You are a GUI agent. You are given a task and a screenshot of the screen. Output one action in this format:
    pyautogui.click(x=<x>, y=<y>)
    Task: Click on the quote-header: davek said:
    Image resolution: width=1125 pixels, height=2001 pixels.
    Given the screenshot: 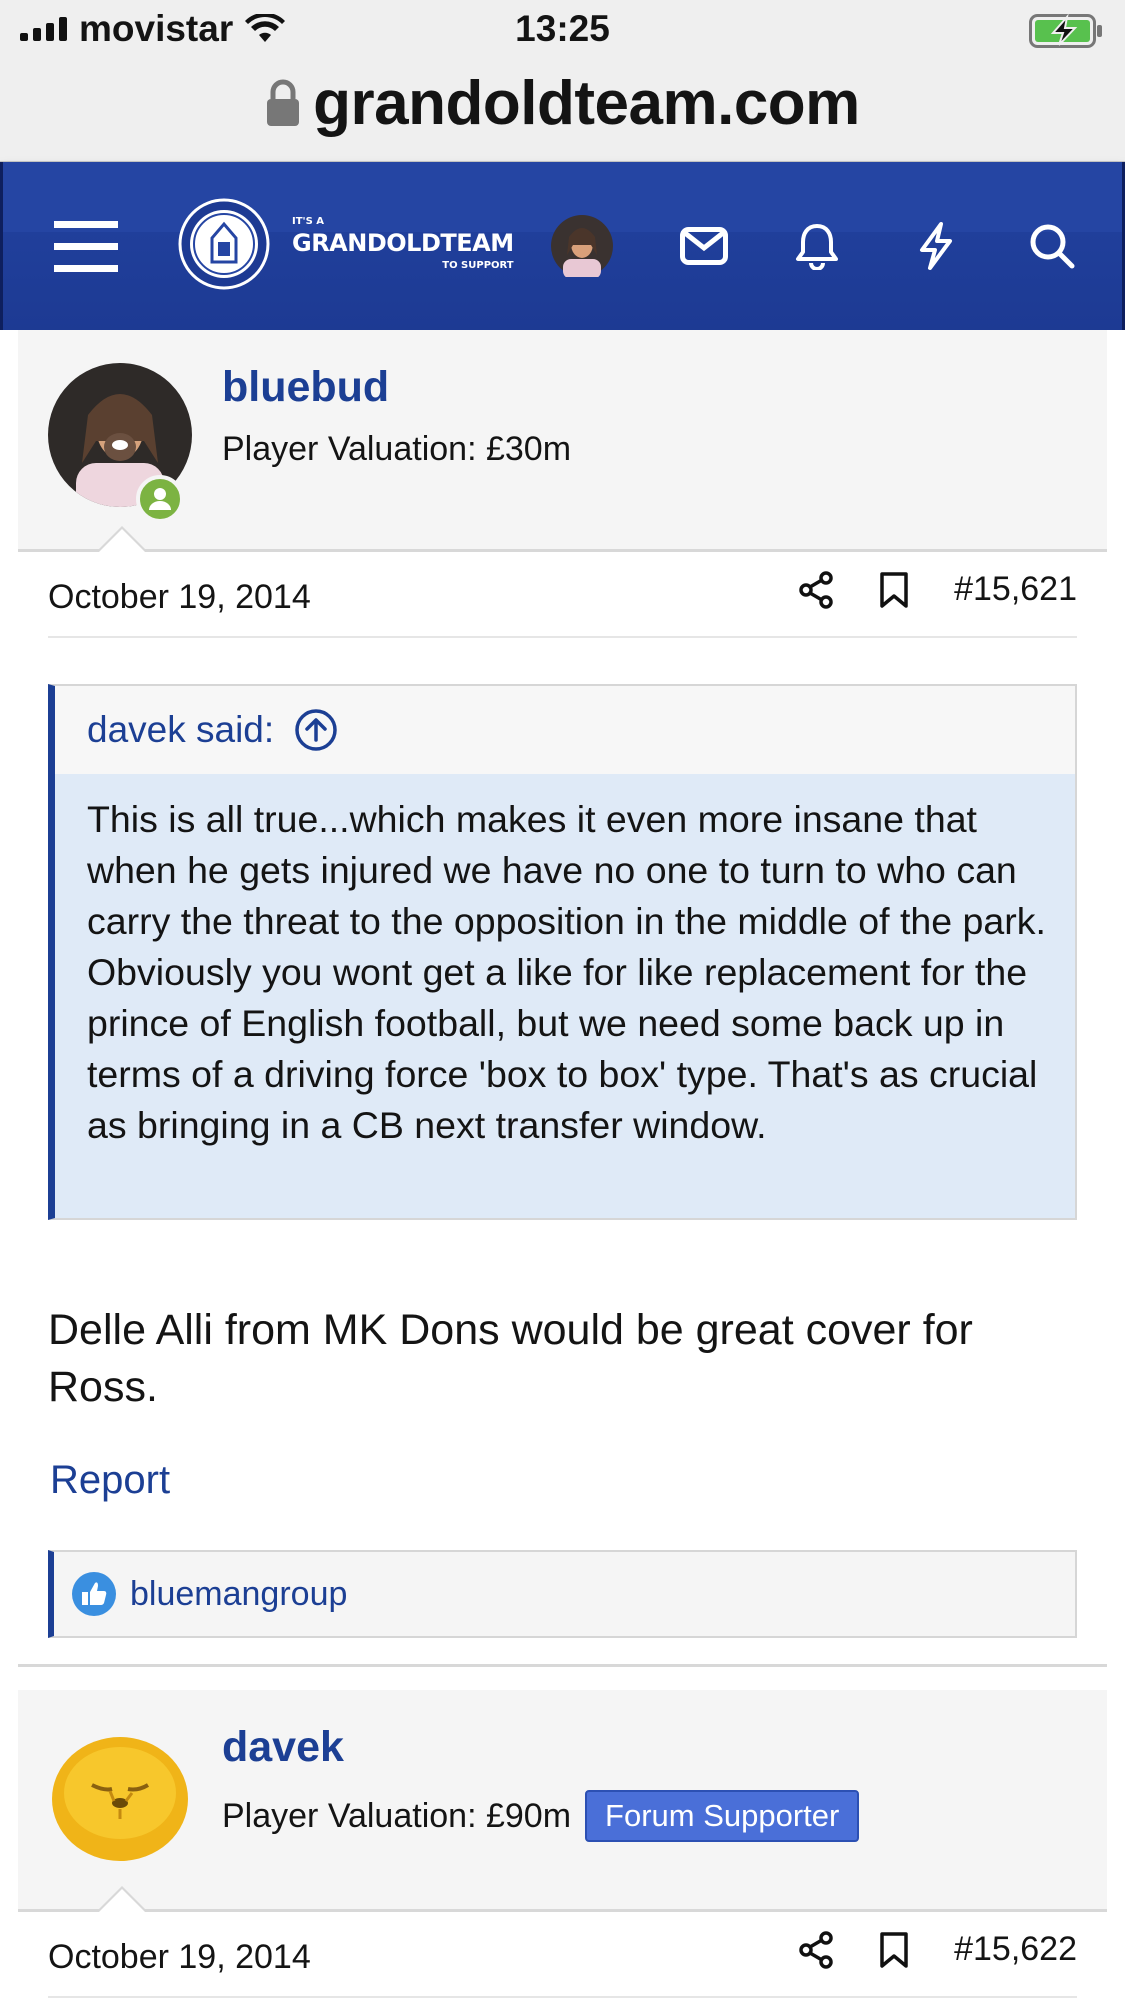 What is the action you would take?
    pyautogui.click(x=565, y=730)
    